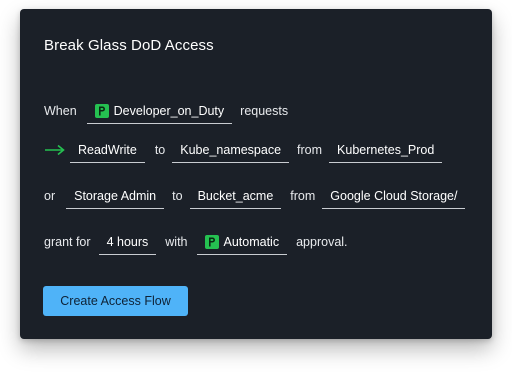 The height and width of the screenshot is (372, 512). What do you see at coordinates (107, 150) in the screenshot?
I see `permission-selector: ReadWrite` at bounding box center [107, 150].